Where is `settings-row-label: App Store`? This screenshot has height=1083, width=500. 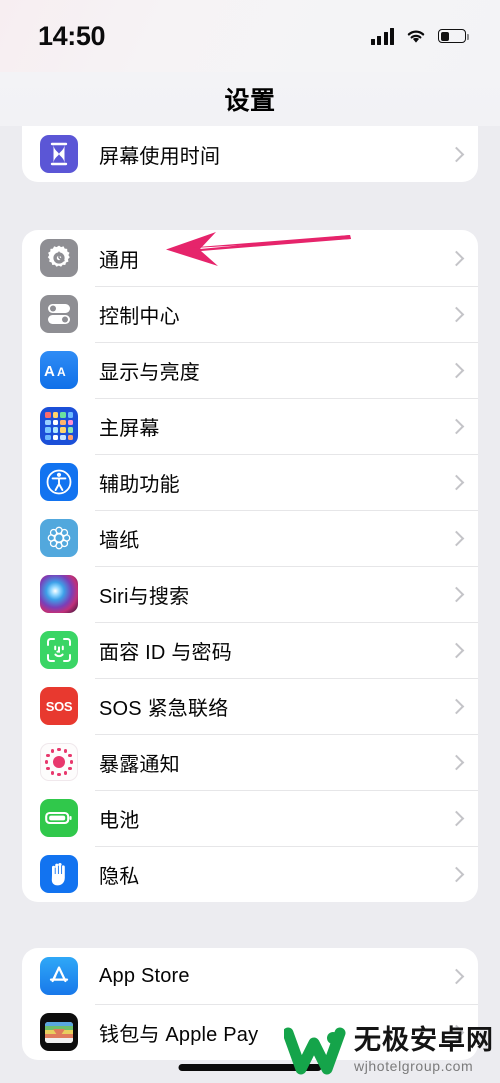 settings-row-label: App Store is located at coordinates (144, 975).